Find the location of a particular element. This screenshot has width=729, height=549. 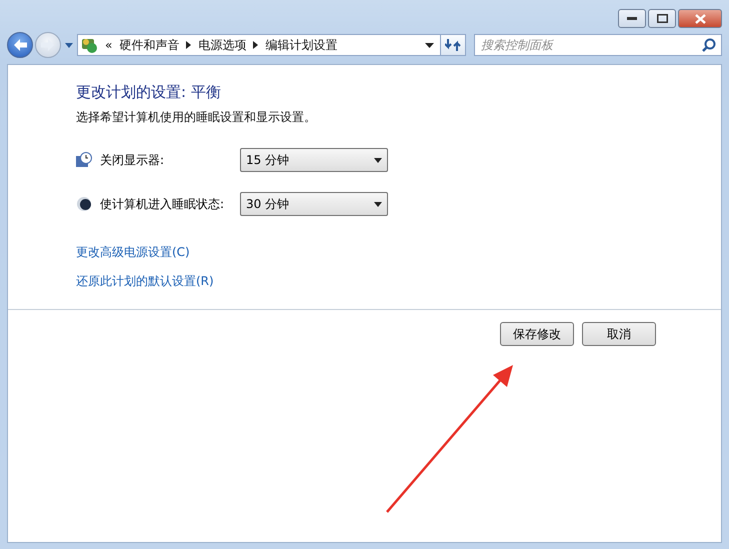

dialog-button: 取消 is located at coordinates (619, 334).